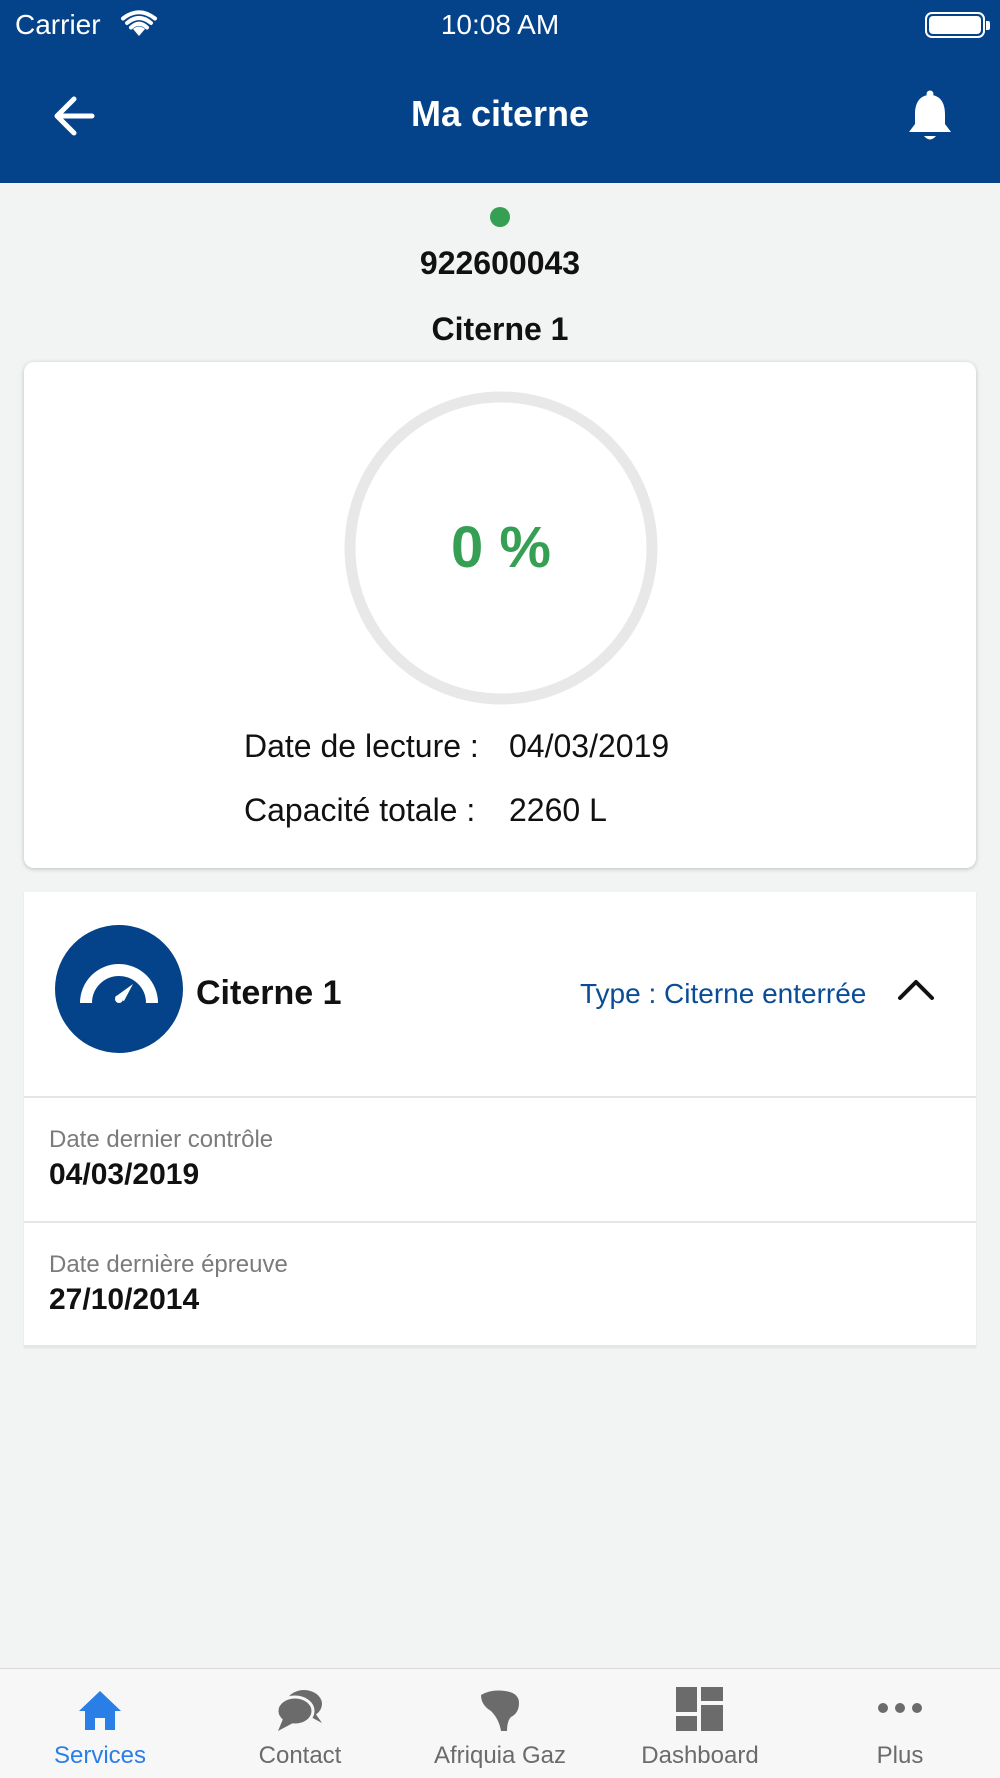 This screenshot has width=1000, height=1778. I want to click on capacity-value: 2260 L, so click(558, 810).